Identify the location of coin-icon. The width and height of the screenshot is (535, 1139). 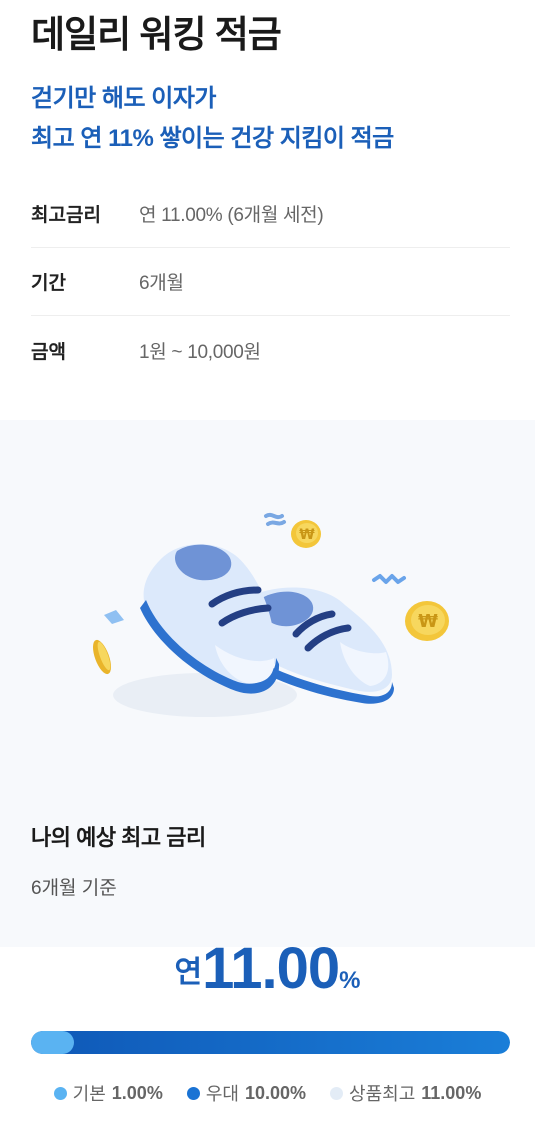
(102, 657).